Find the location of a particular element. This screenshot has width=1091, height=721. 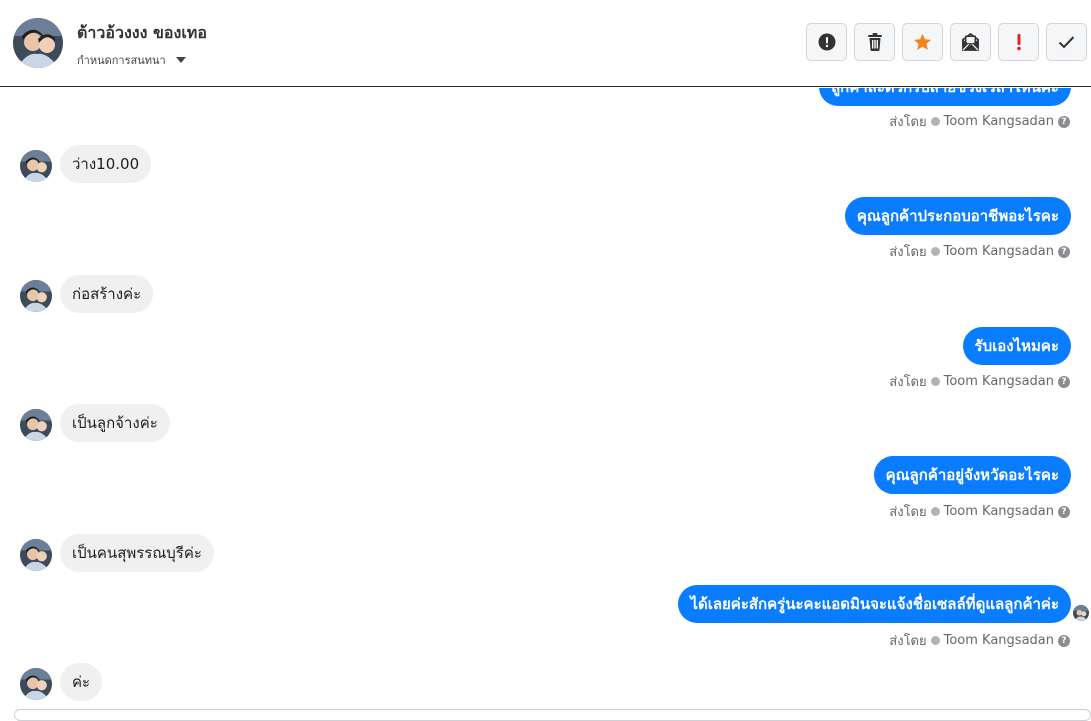

report-spam-button is located at coordinates (826, 42).